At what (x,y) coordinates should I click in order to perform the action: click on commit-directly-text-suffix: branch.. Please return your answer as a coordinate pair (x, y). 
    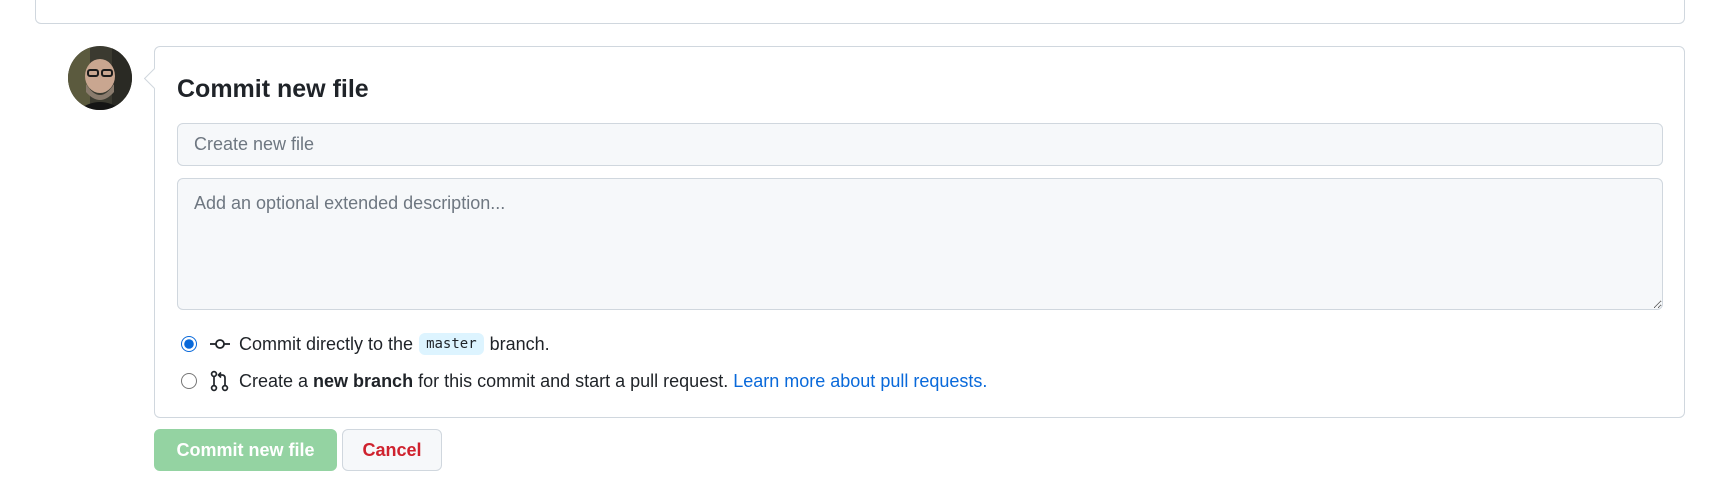
    Looking at the image, I should click on (519, 343).